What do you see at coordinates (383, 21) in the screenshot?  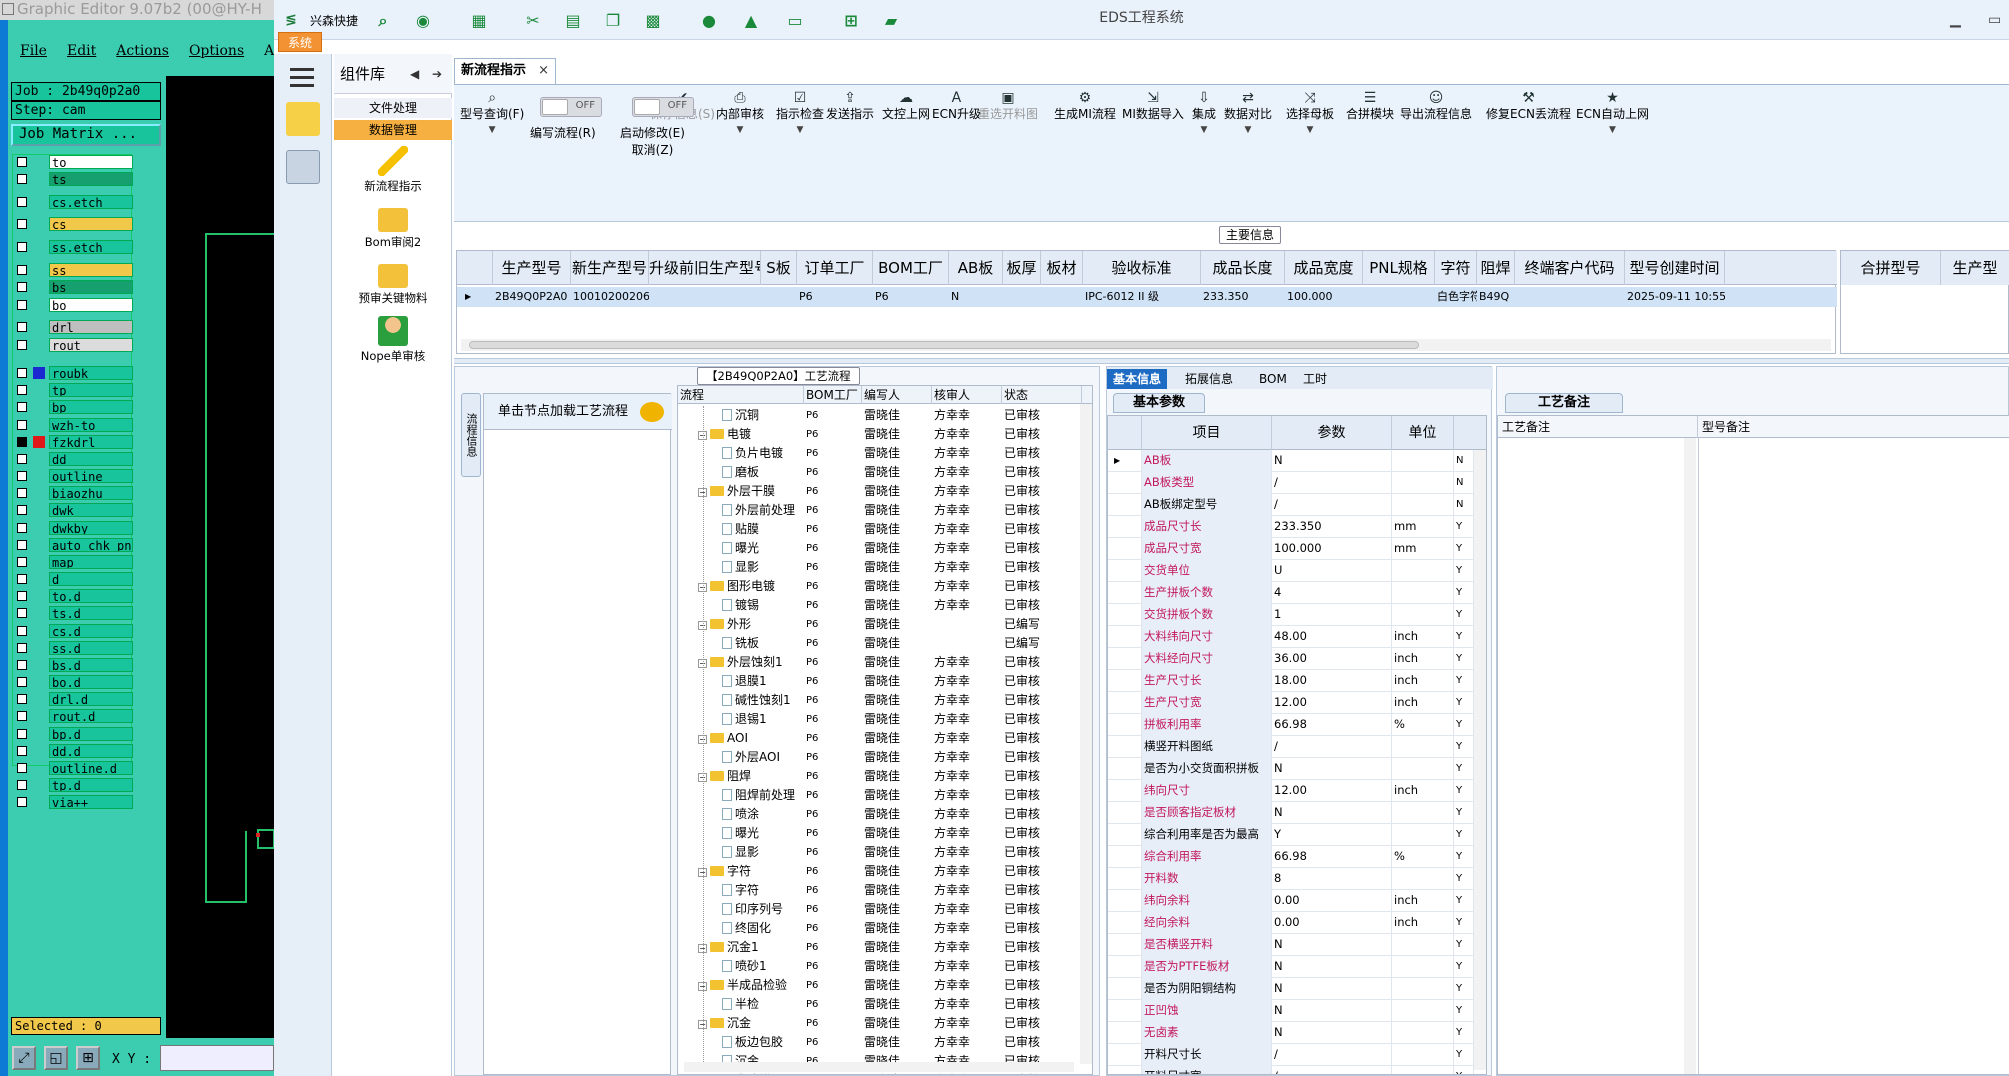 I see `search-icon: ⌕` at bounding box center [383, 21].